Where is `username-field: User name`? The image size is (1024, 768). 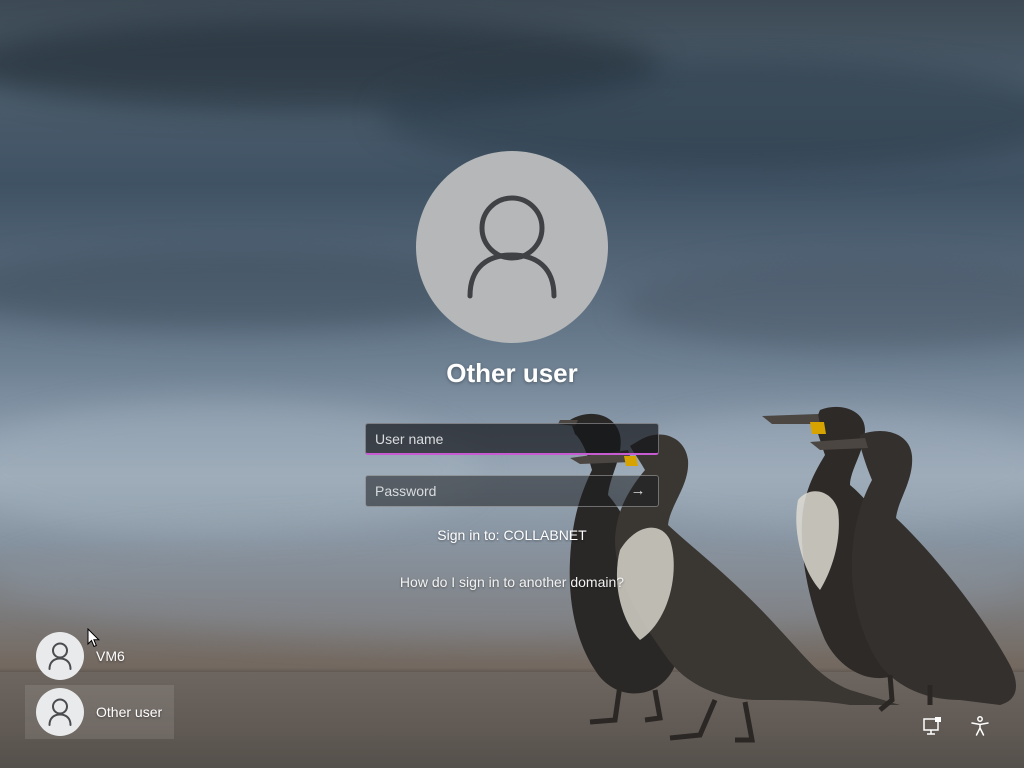 username-field: User name is located at coordinates (512, 439).